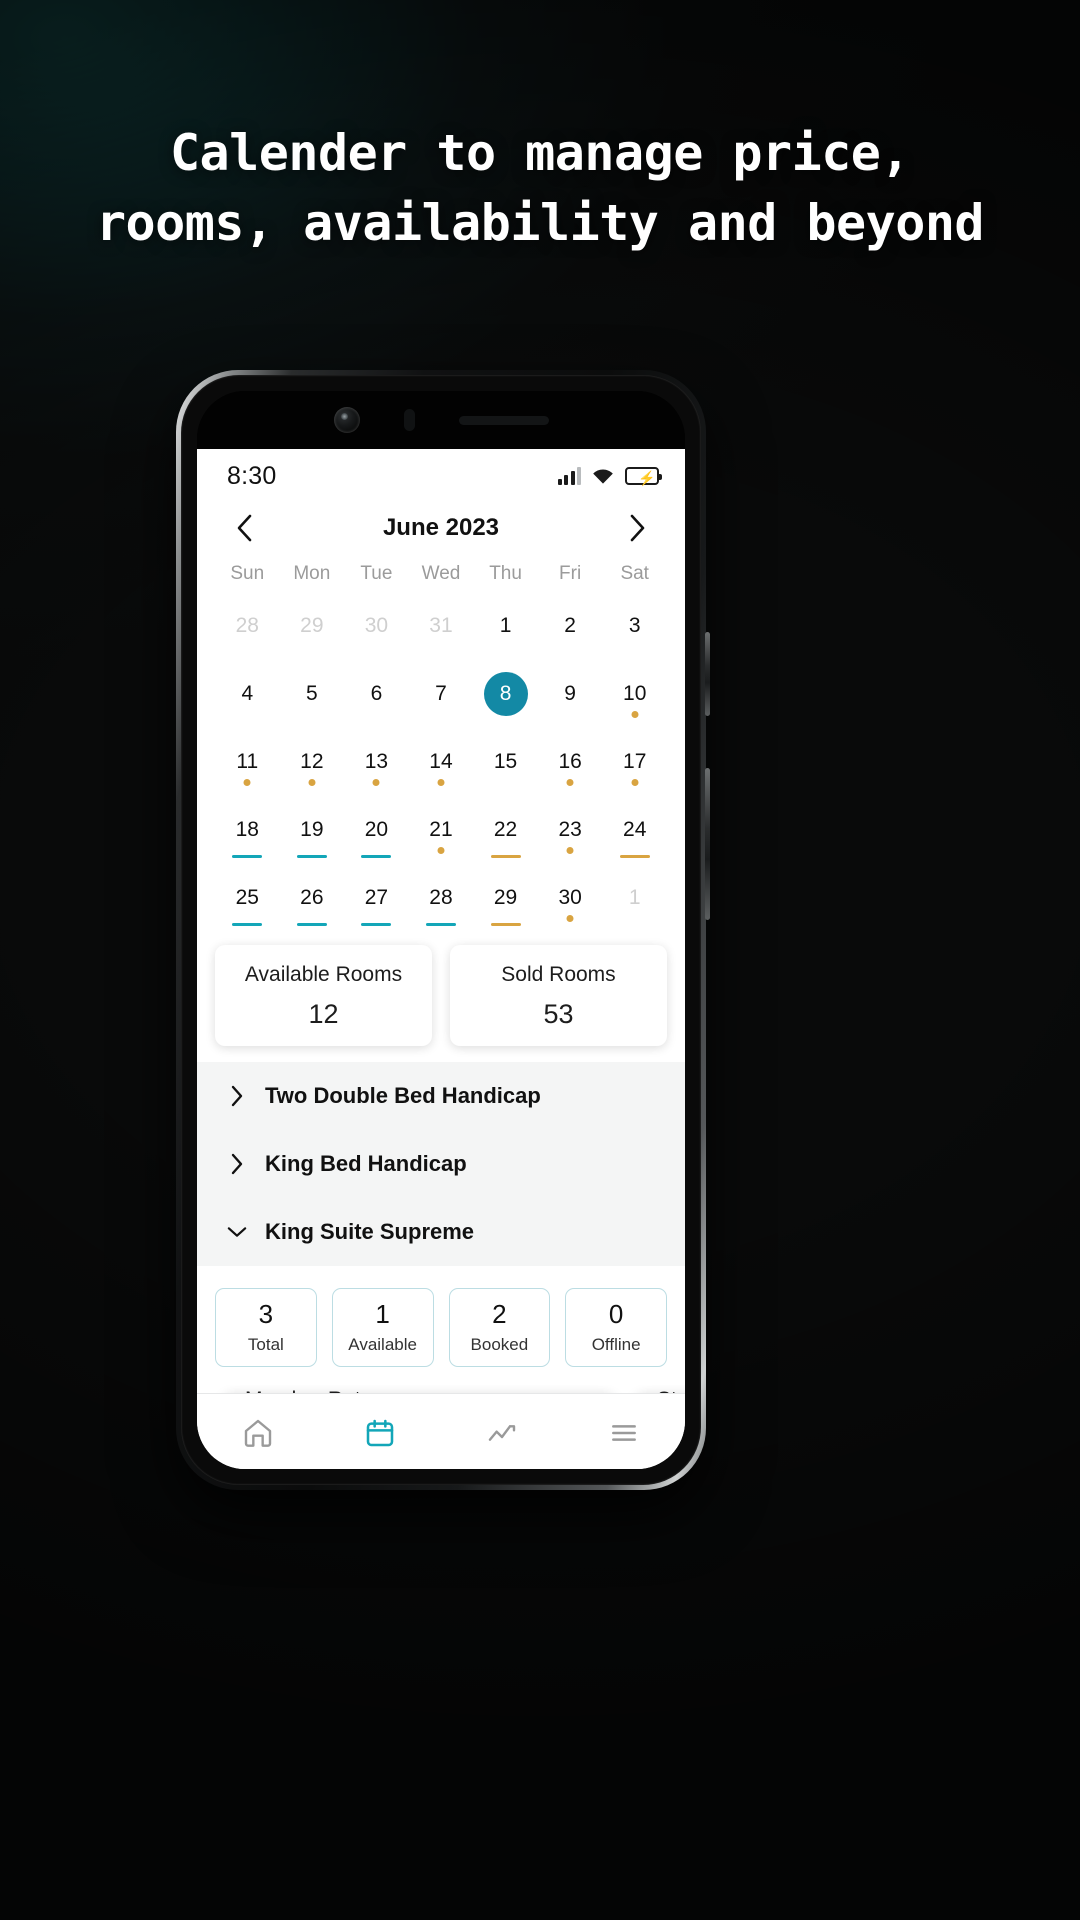 The height and width of the screenshot is (1920, 1080). I want to click on room-type-row: Two Double Bed Handicap, so click(441, 1096).